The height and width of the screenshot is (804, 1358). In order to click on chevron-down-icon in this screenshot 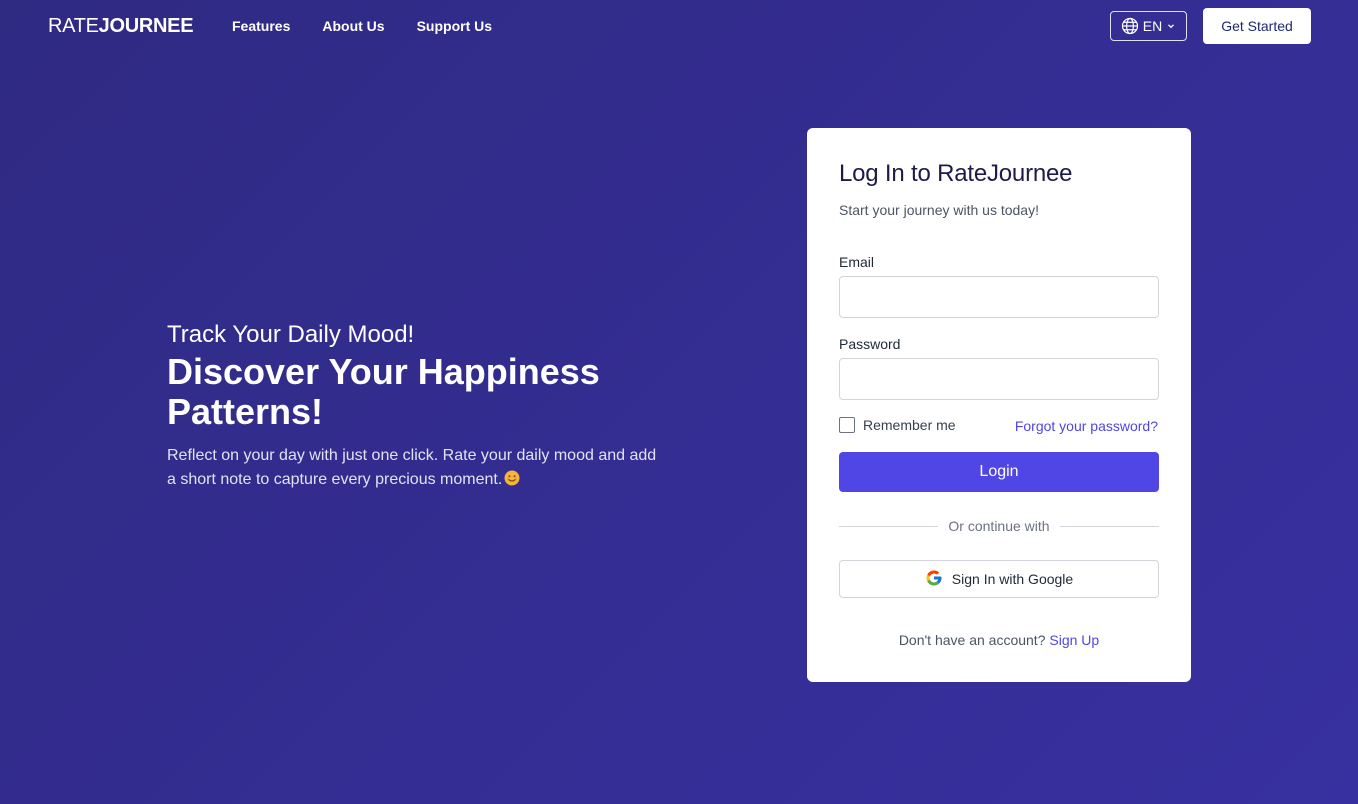, I will do `click(1171, 26)`.